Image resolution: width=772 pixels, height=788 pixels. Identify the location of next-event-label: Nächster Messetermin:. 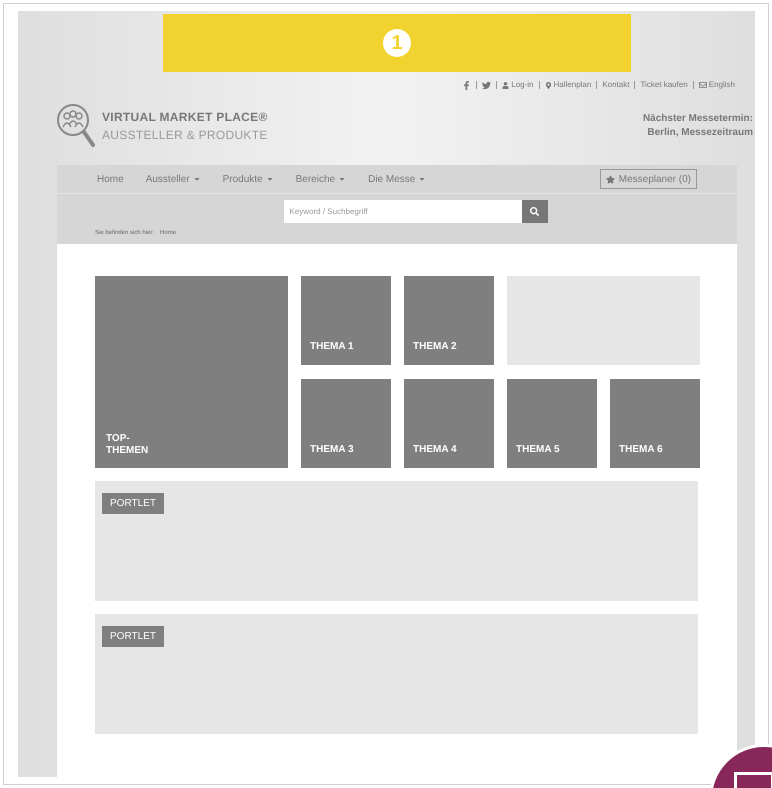
(697, 119).